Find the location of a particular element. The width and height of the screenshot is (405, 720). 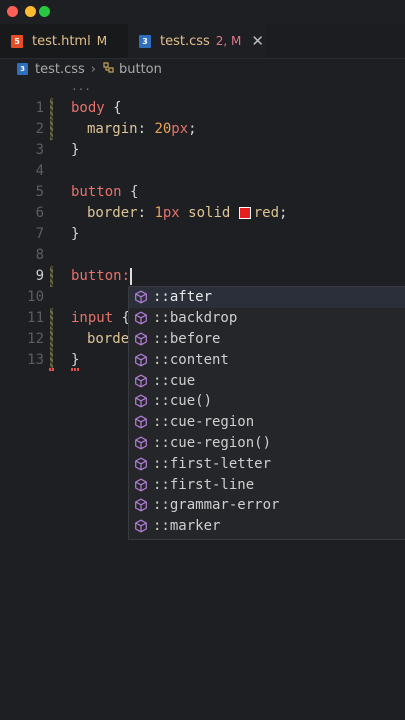

suggestion-item: ::before is located at coordinates (267, 339).